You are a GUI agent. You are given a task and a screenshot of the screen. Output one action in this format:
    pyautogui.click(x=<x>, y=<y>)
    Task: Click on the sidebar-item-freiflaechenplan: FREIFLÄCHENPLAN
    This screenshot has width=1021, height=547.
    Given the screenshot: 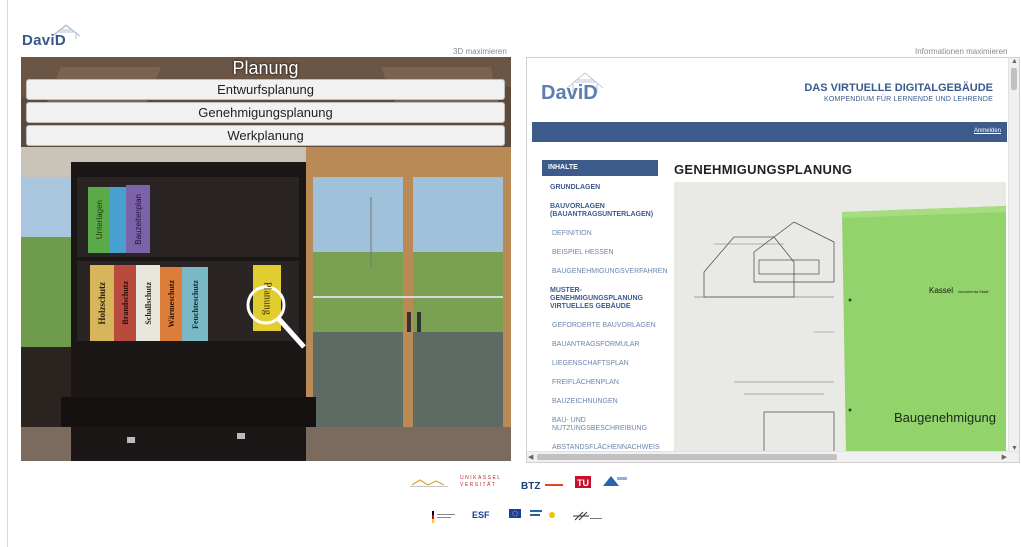 What is the action you would take?
    pyautogui.click(x=600, y=383)
    